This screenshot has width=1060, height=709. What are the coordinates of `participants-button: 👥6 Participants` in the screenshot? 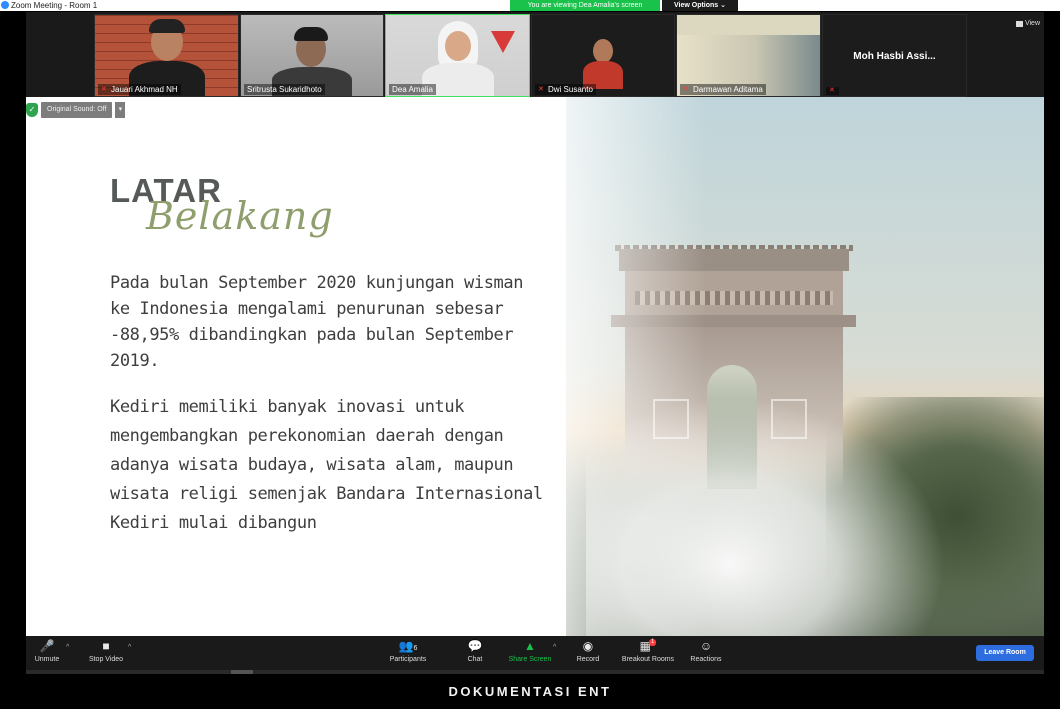 It's located at (408, 651).